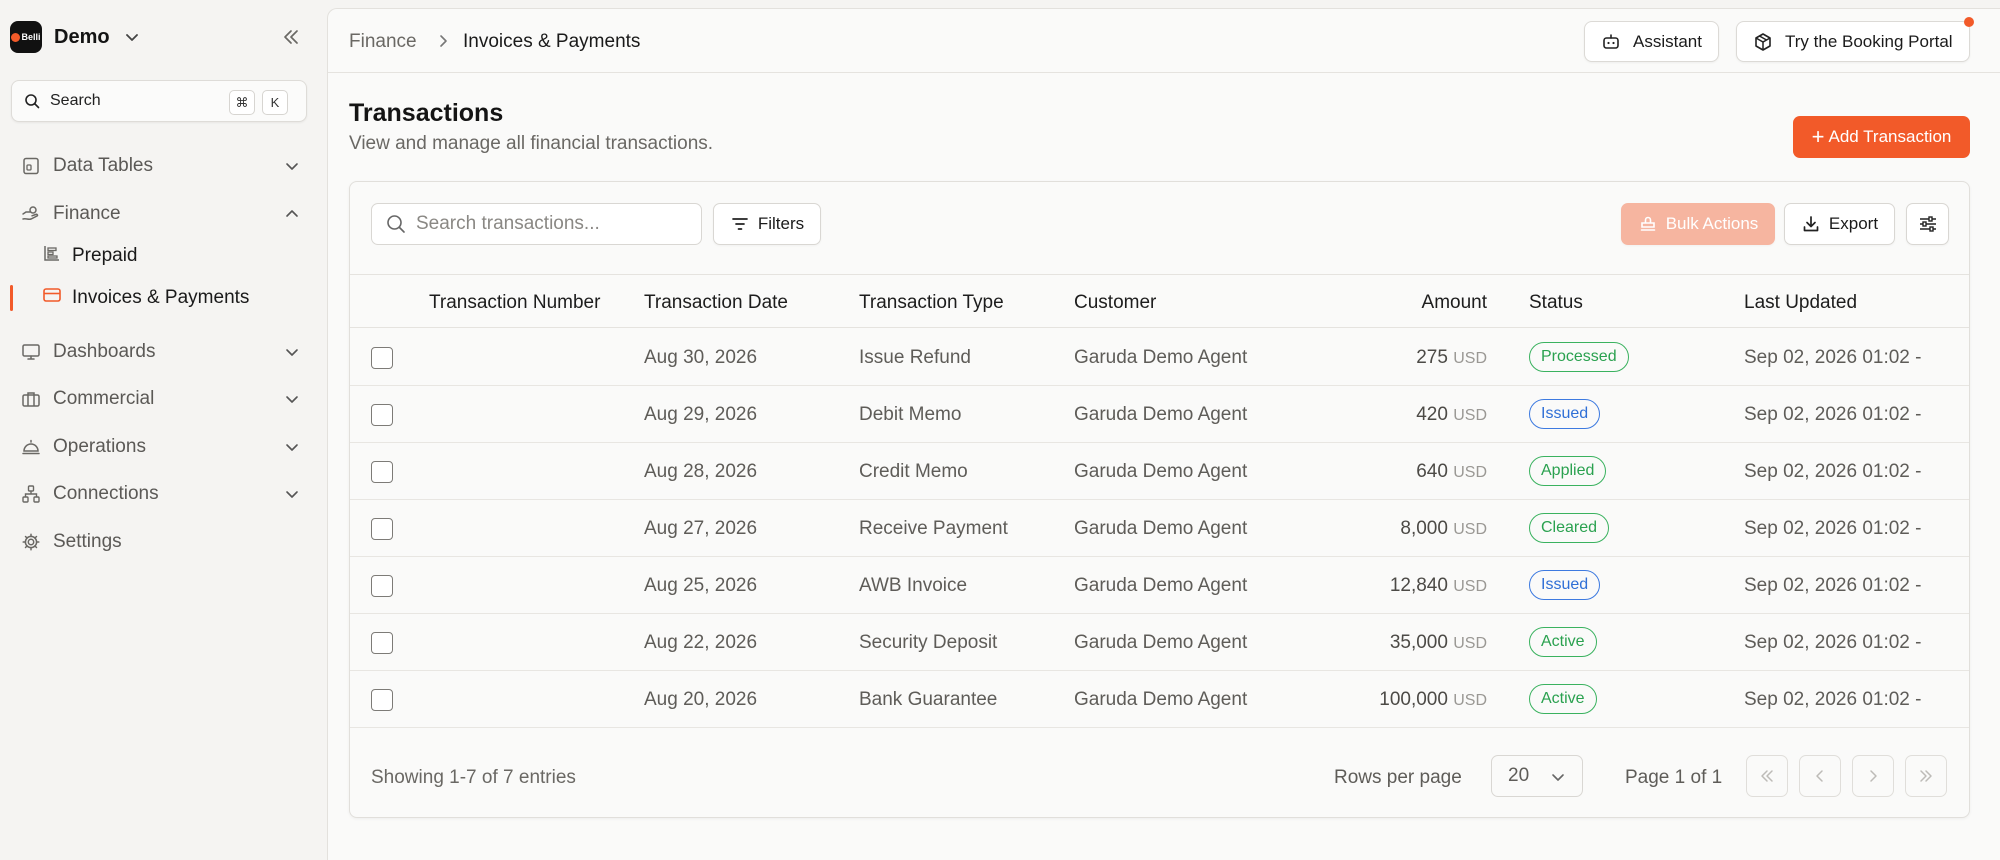  I want to click on cell-customer: Garuda Demo Agent, so click(1161, 414).